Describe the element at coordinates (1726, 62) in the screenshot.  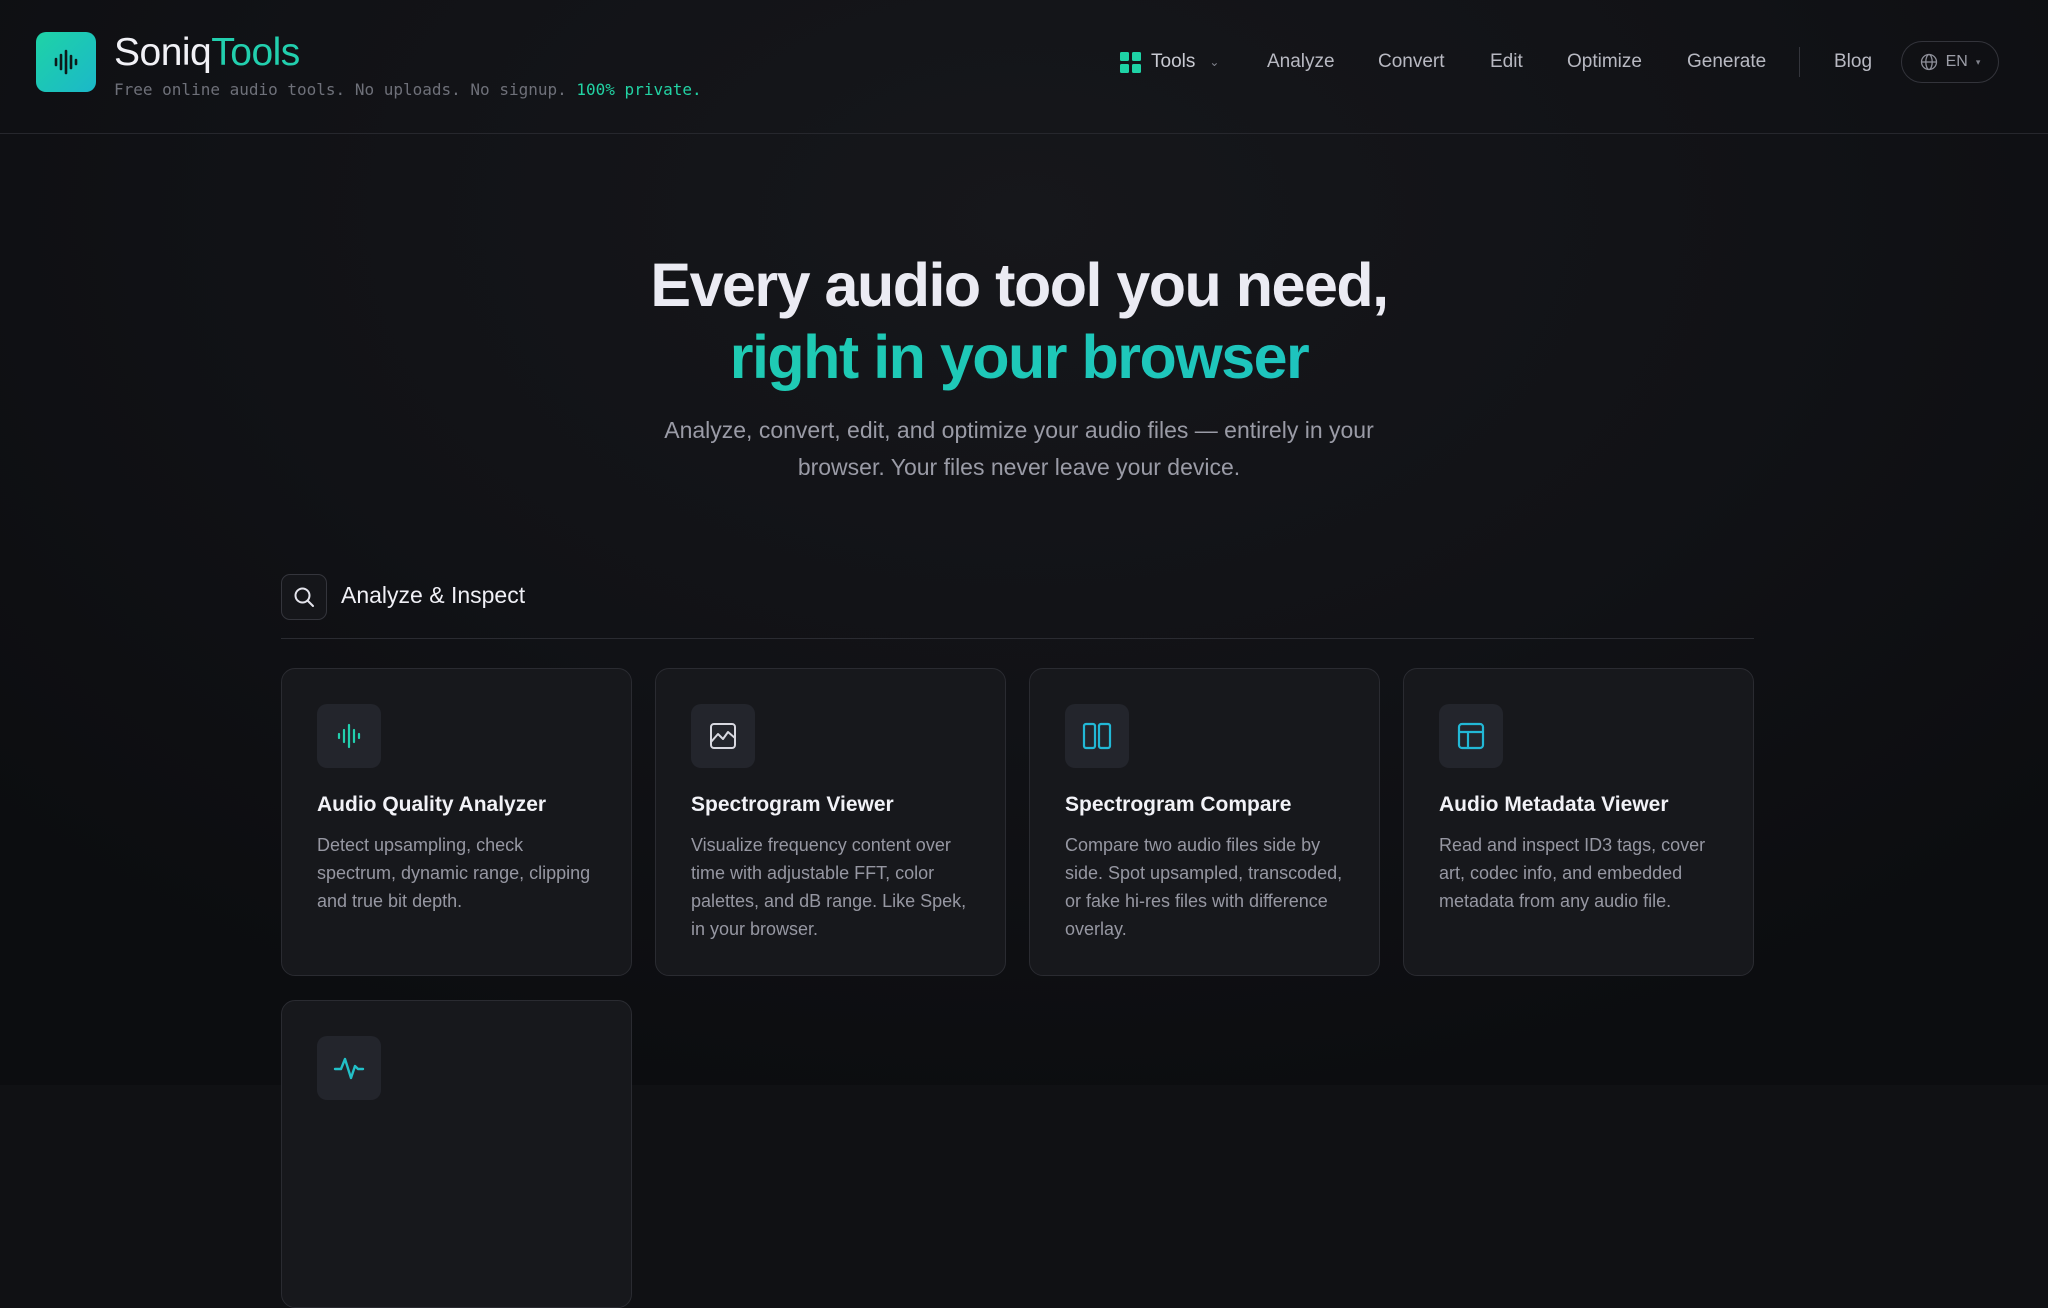
I see `nav-generate: Generate` at that location.